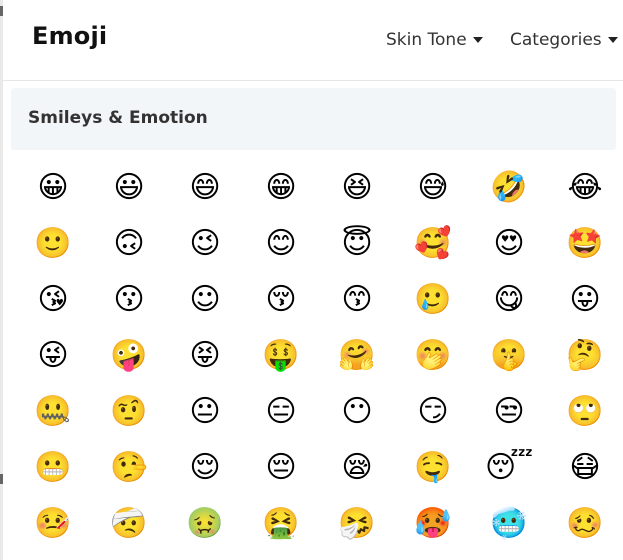 The image size is (623, 560). I want to click on emoji-button: 🙄, so click(585, 412).